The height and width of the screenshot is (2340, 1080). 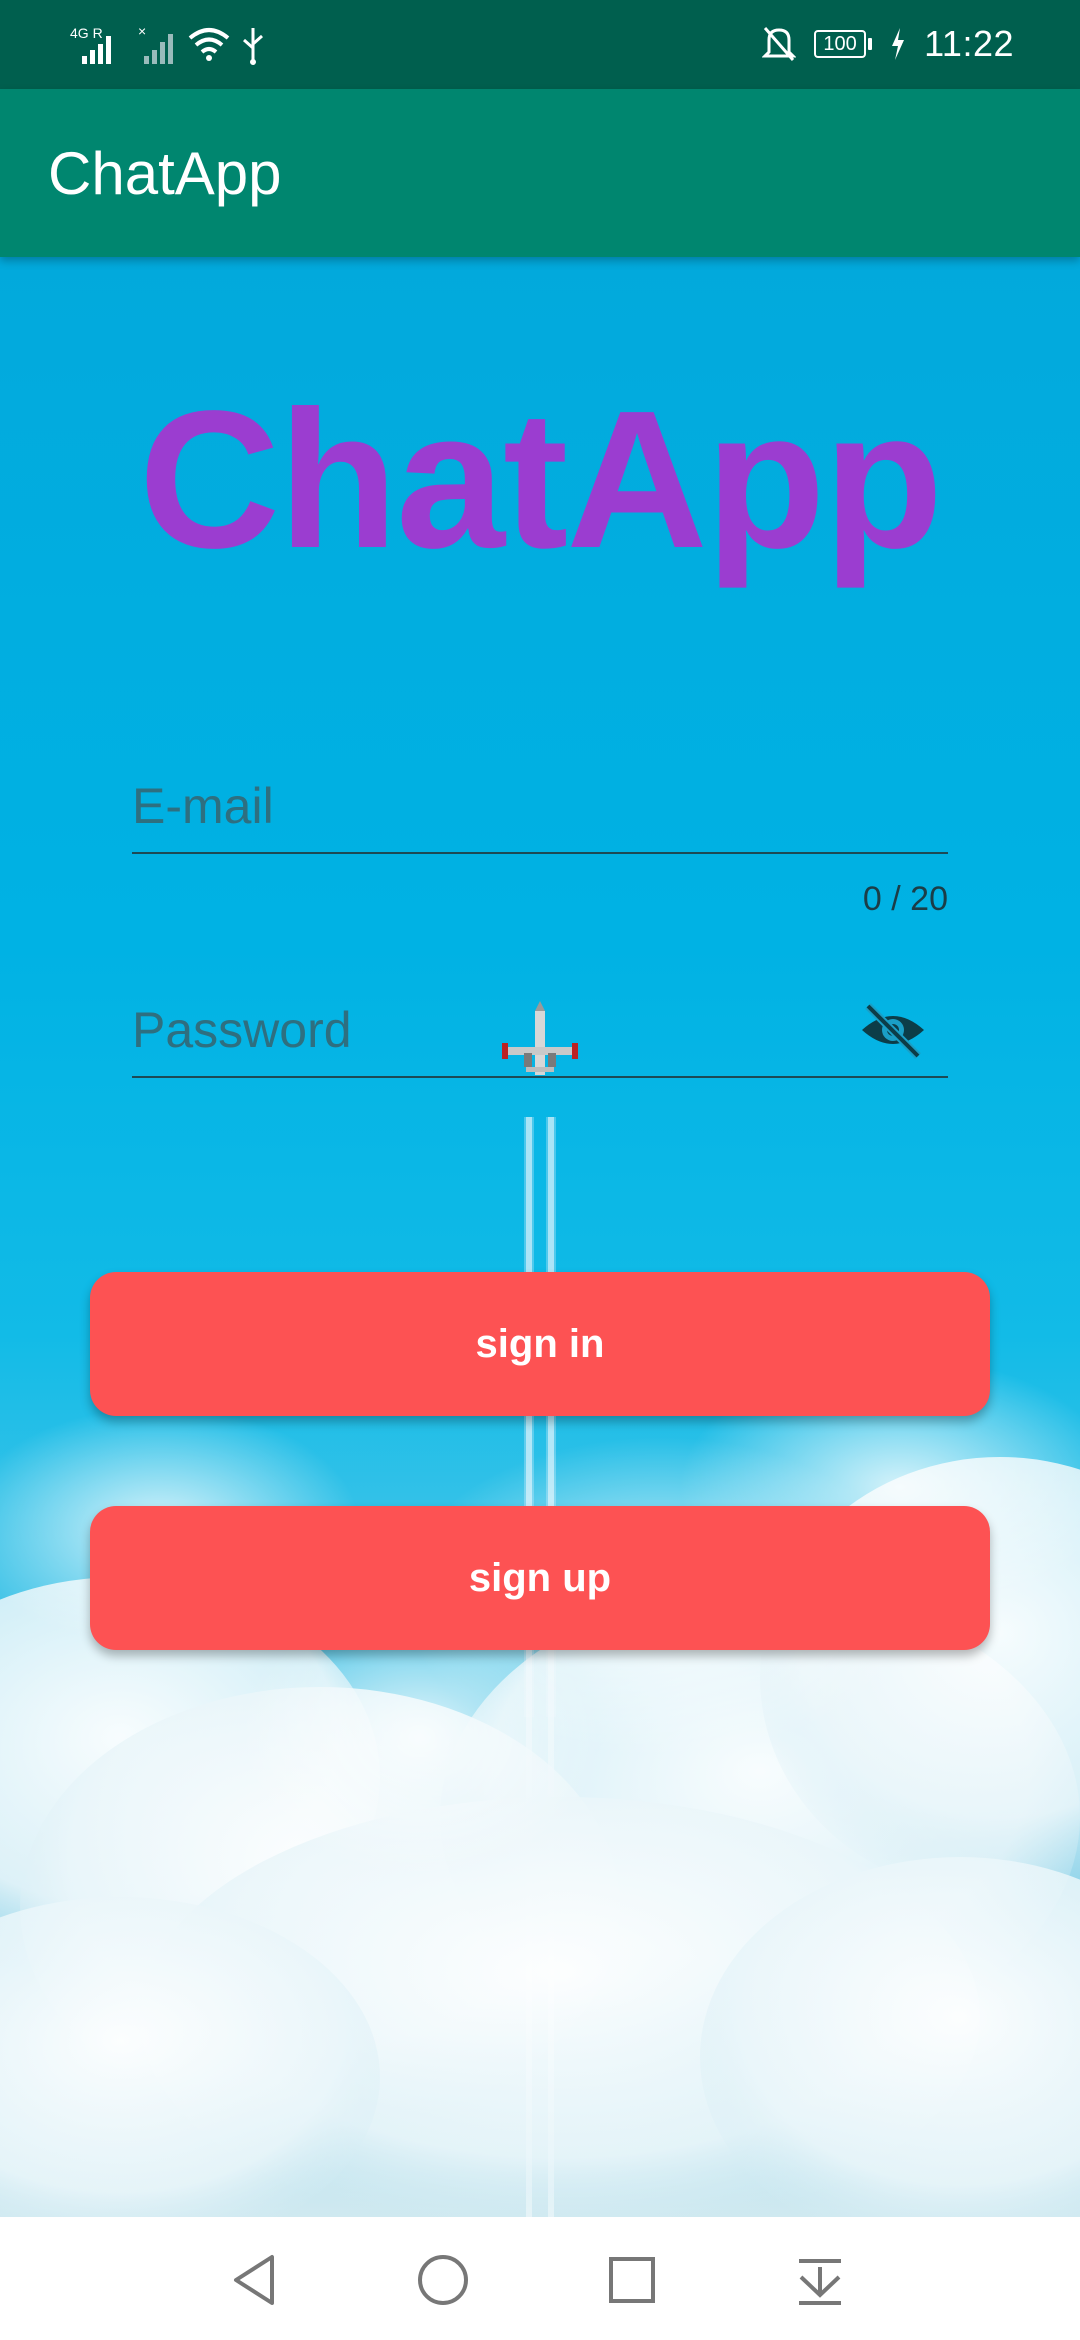 I want to click on email-field, so click(x=540, y=809).